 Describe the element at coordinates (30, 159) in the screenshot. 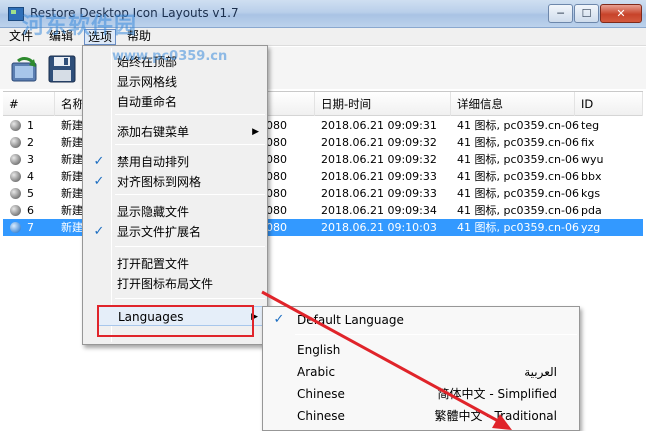

I see `cell-num: 3` at that location.